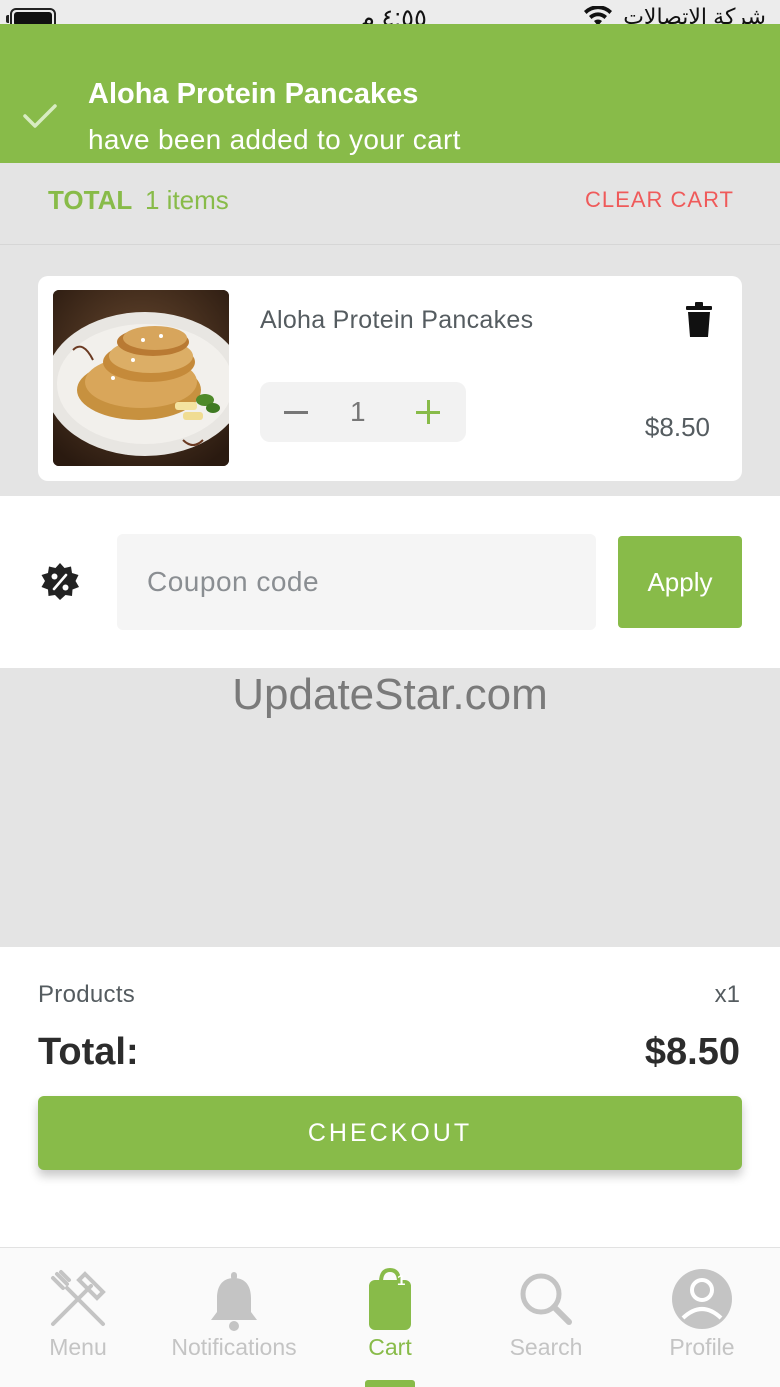 The height and width of the screenshot is (1387, 780). I want to click on search-icon, so click(546, 1299).